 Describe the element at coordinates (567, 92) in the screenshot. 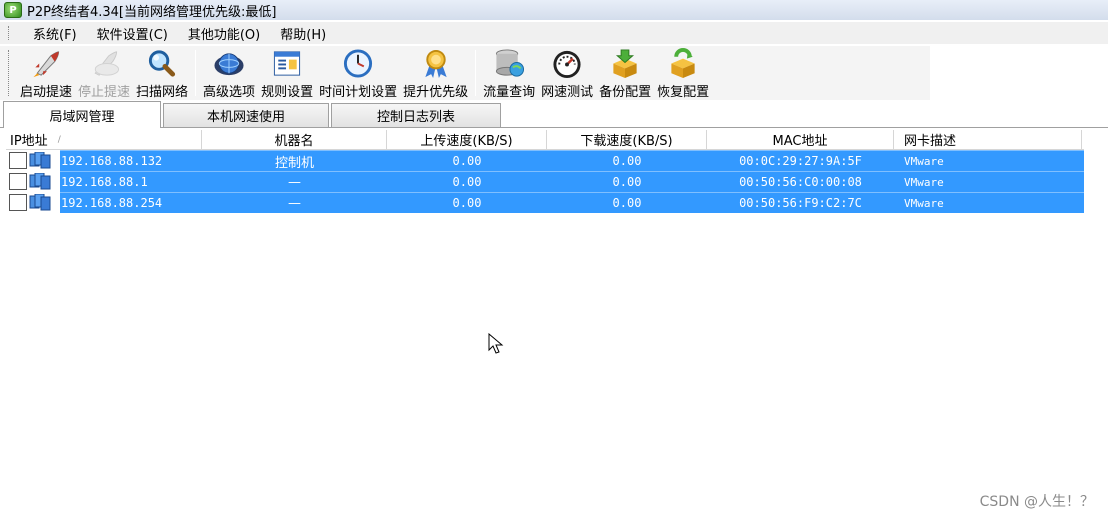

I see `speed-test-label: 网速测试` at that location.